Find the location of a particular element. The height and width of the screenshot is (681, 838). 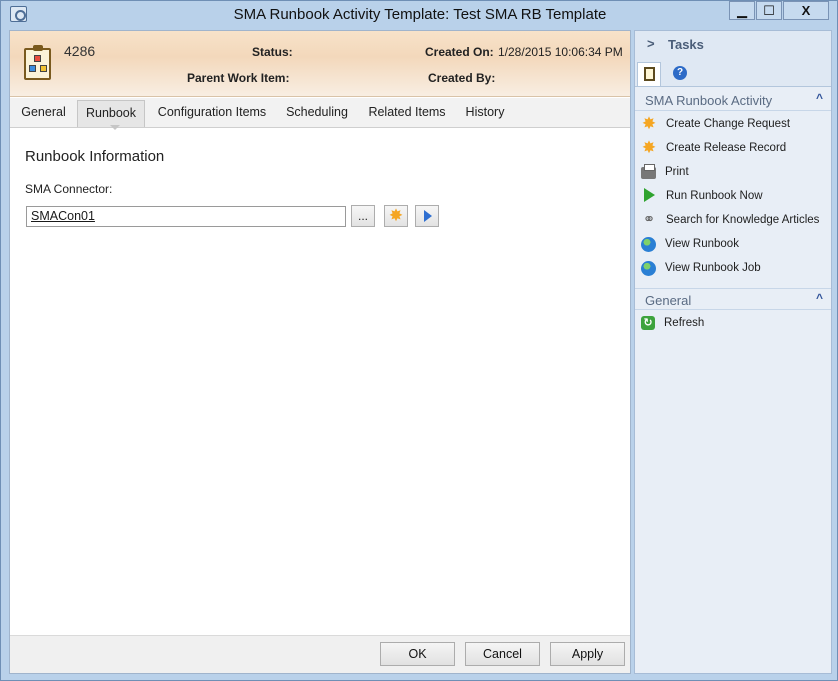

tab-runbook: Runbook is located at coordinates (111, 113).